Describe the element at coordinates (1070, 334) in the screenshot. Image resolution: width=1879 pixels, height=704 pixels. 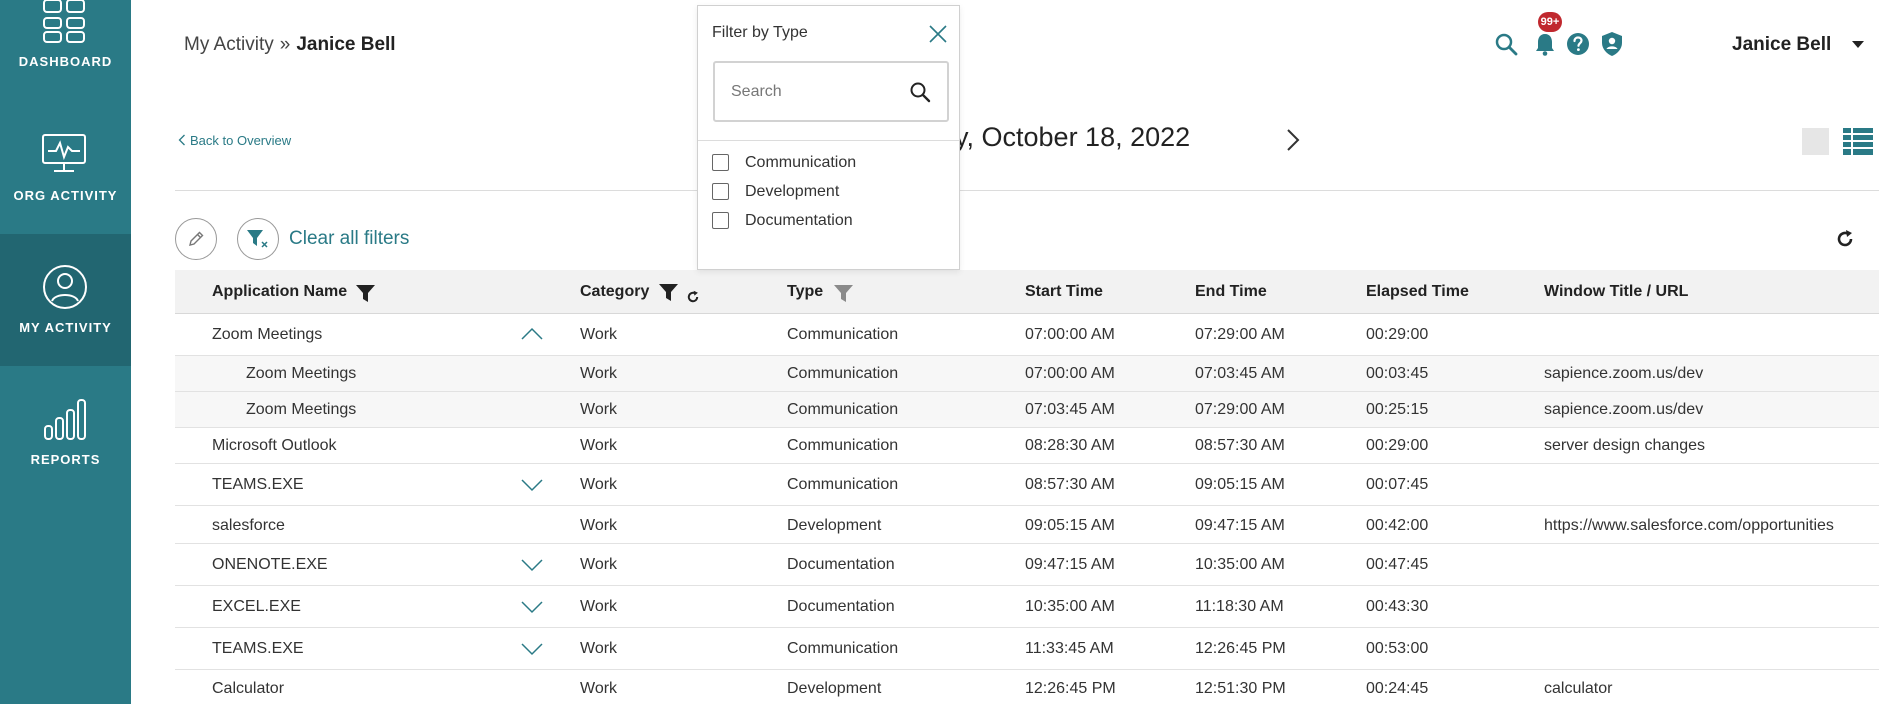
I see `cell-start-time: 07:00:00 AM` at that location.